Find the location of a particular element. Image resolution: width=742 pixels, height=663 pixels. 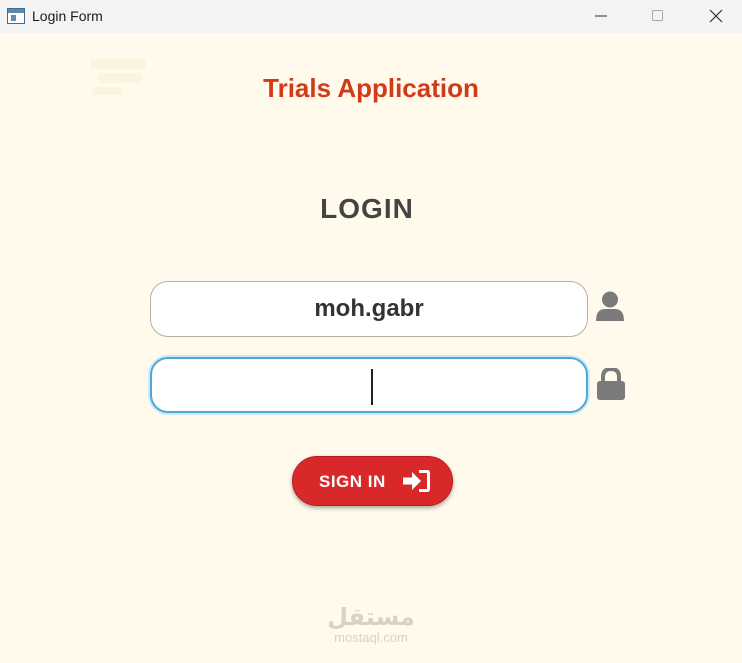

sign-in-label: SIGN IN is located at coordinates (352, 481).